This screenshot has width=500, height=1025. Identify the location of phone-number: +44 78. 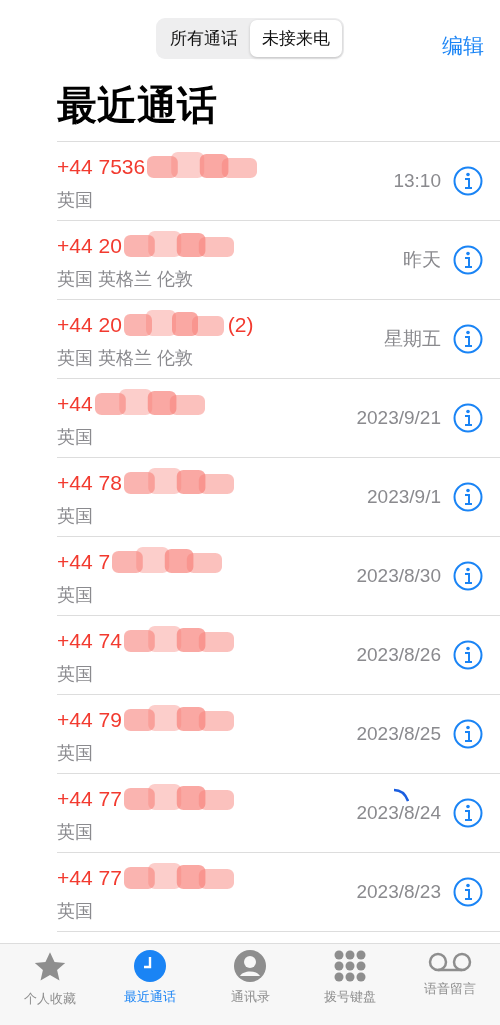
(89, 483).